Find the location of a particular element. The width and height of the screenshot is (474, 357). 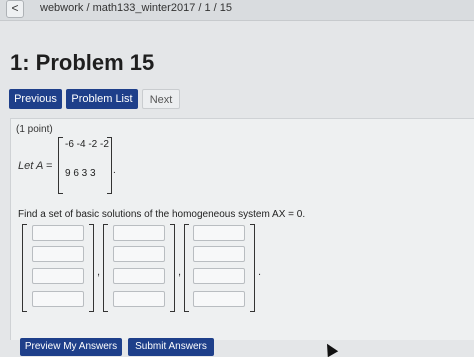

vector-2-left-bracket is located at coordinates (105, 268).